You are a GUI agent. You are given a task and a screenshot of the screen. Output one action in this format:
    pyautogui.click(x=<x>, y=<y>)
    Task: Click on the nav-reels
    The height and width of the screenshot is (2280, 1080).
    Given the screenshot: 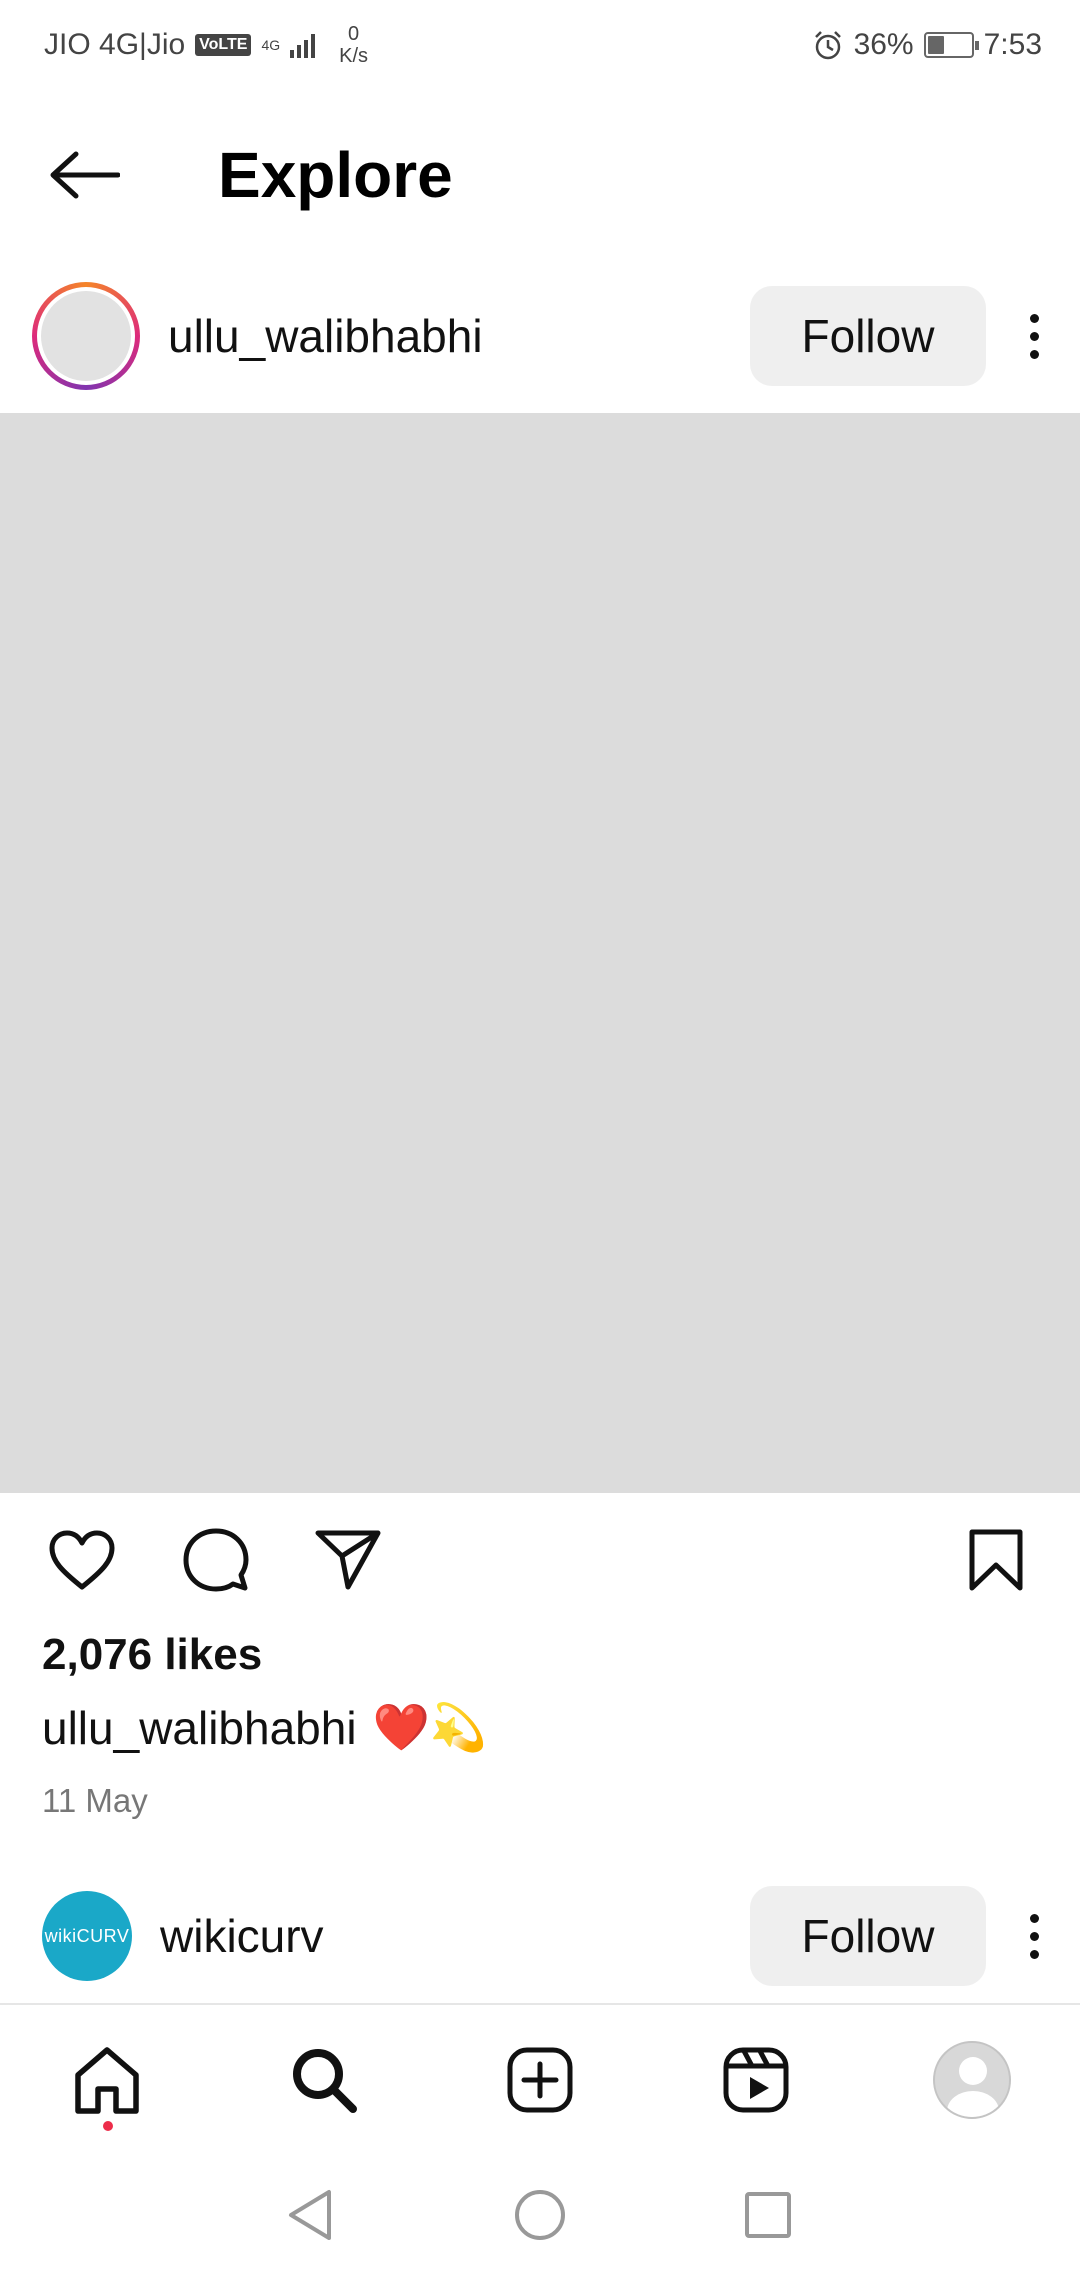 What is the action you would take?
    pyautogui.click(x=756, y=2080)
    